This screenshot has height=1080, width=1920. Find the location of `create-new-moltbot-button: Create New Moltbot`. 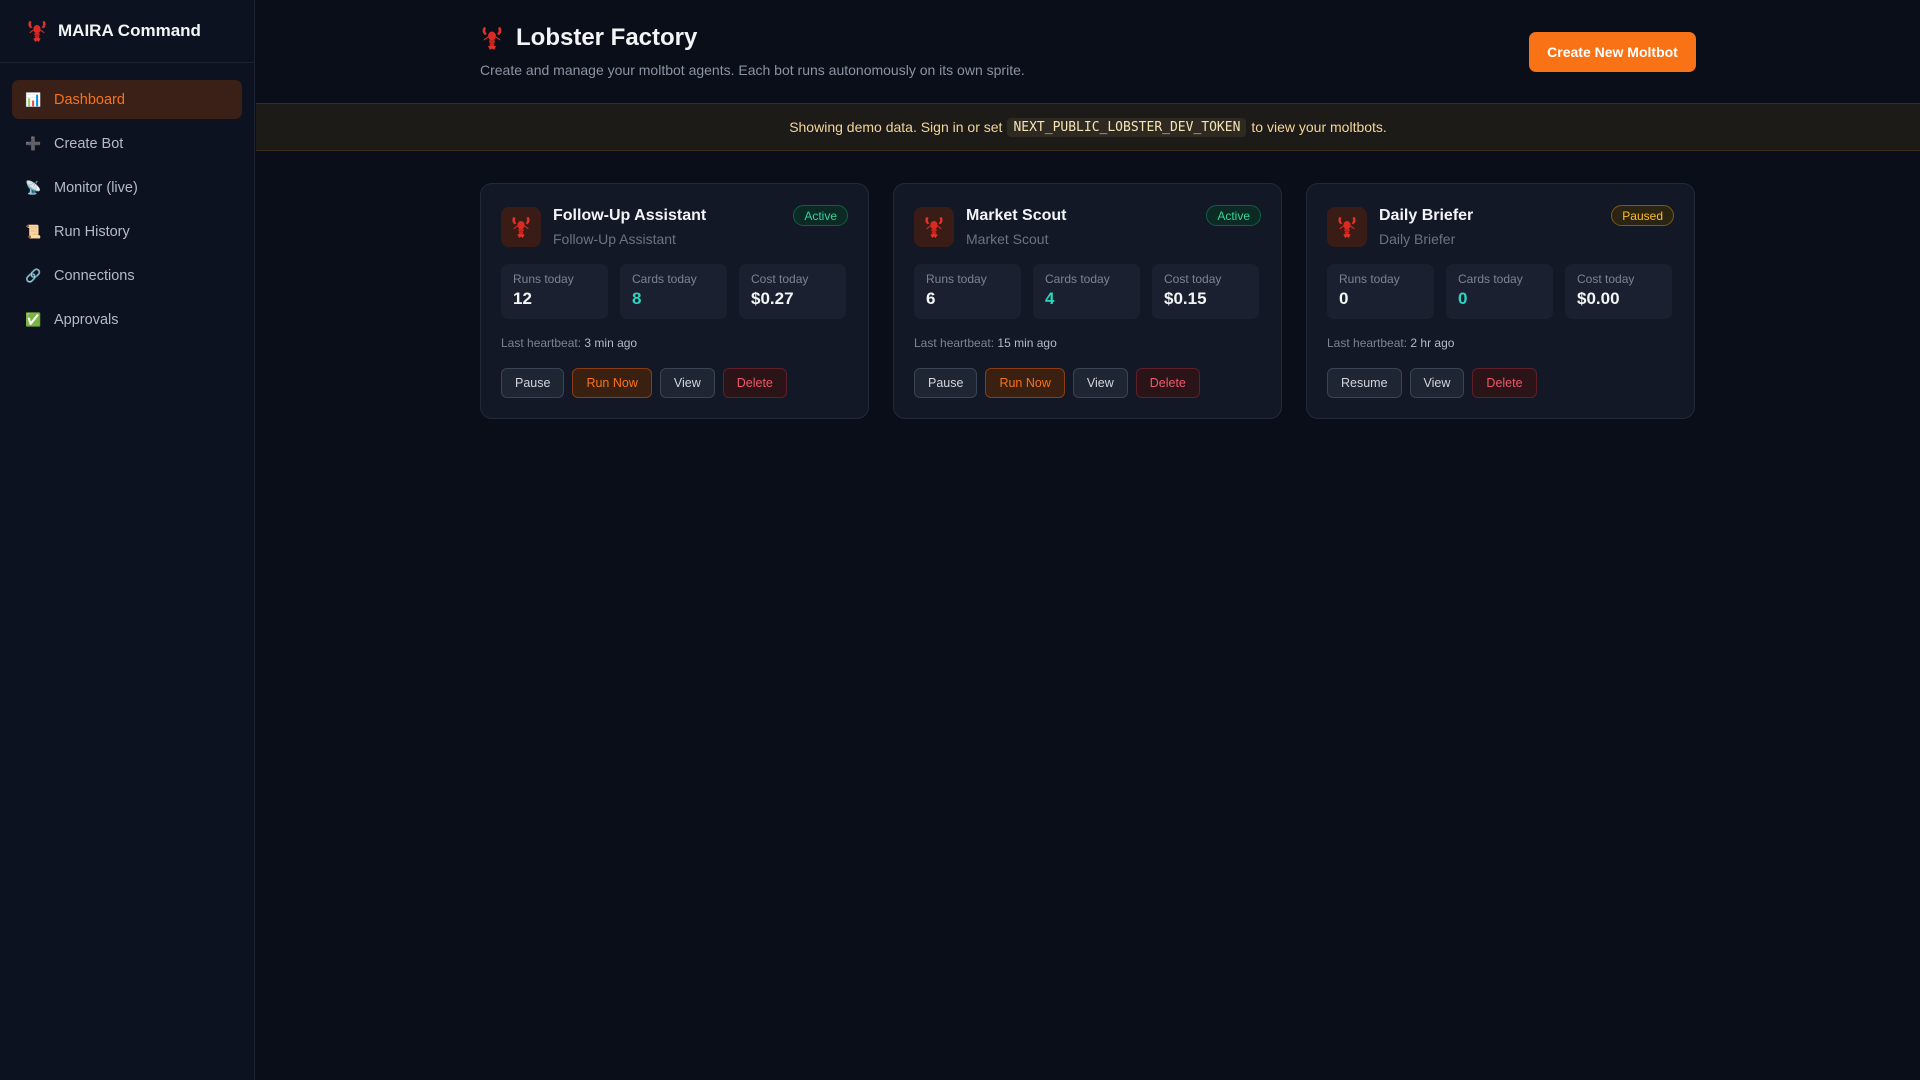

create-new-moltbot-button: Create New Moltbot is located at coordinates (1612, 52).